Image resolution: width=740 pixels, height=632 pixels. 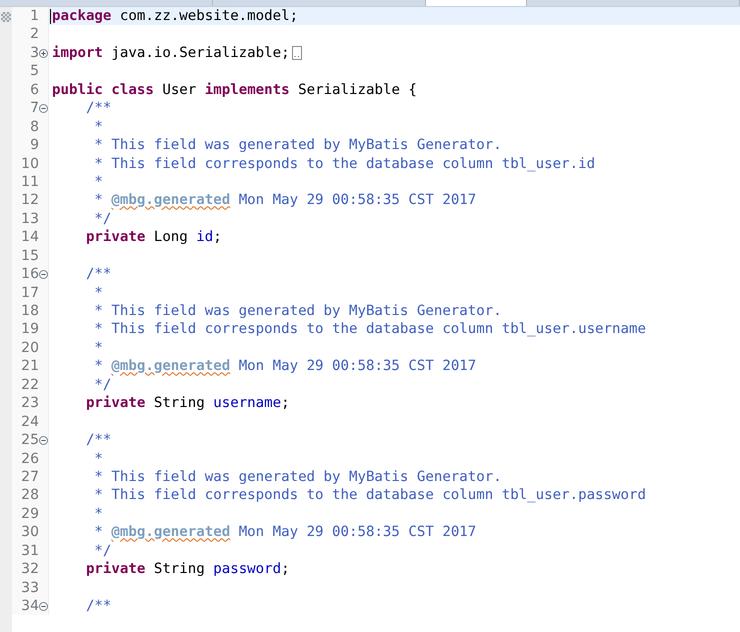 I want to click on code-line: * This field corresponds to the database column tbl_user.username, so click(x=369, y=329).